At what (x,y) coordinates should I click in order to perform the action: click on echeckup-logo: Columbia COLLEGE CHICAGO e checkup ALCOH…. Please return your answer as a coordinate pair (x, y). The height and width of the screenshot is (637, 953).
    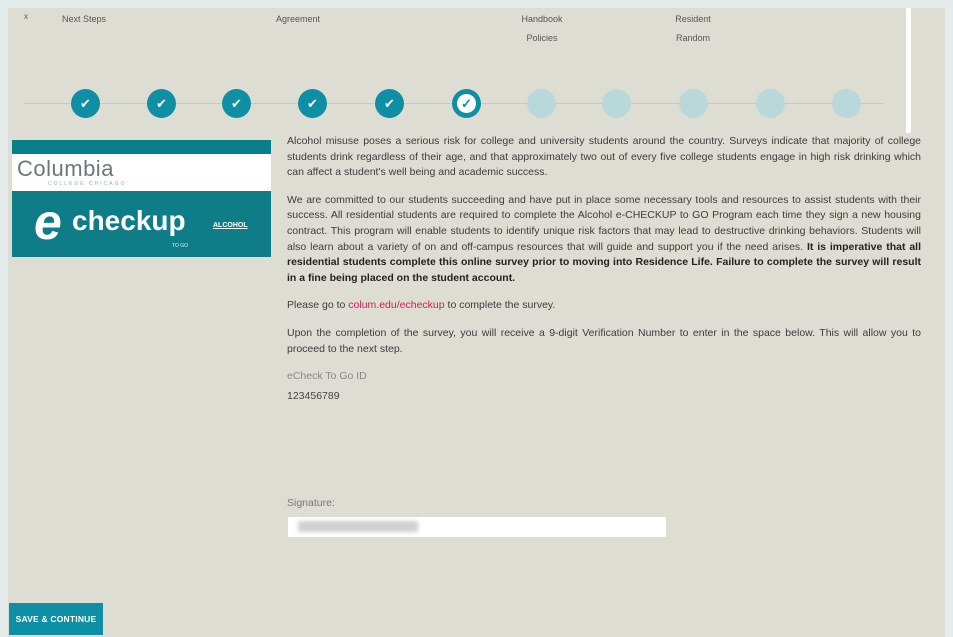
    Looking at the image, I should click on (141, 198).